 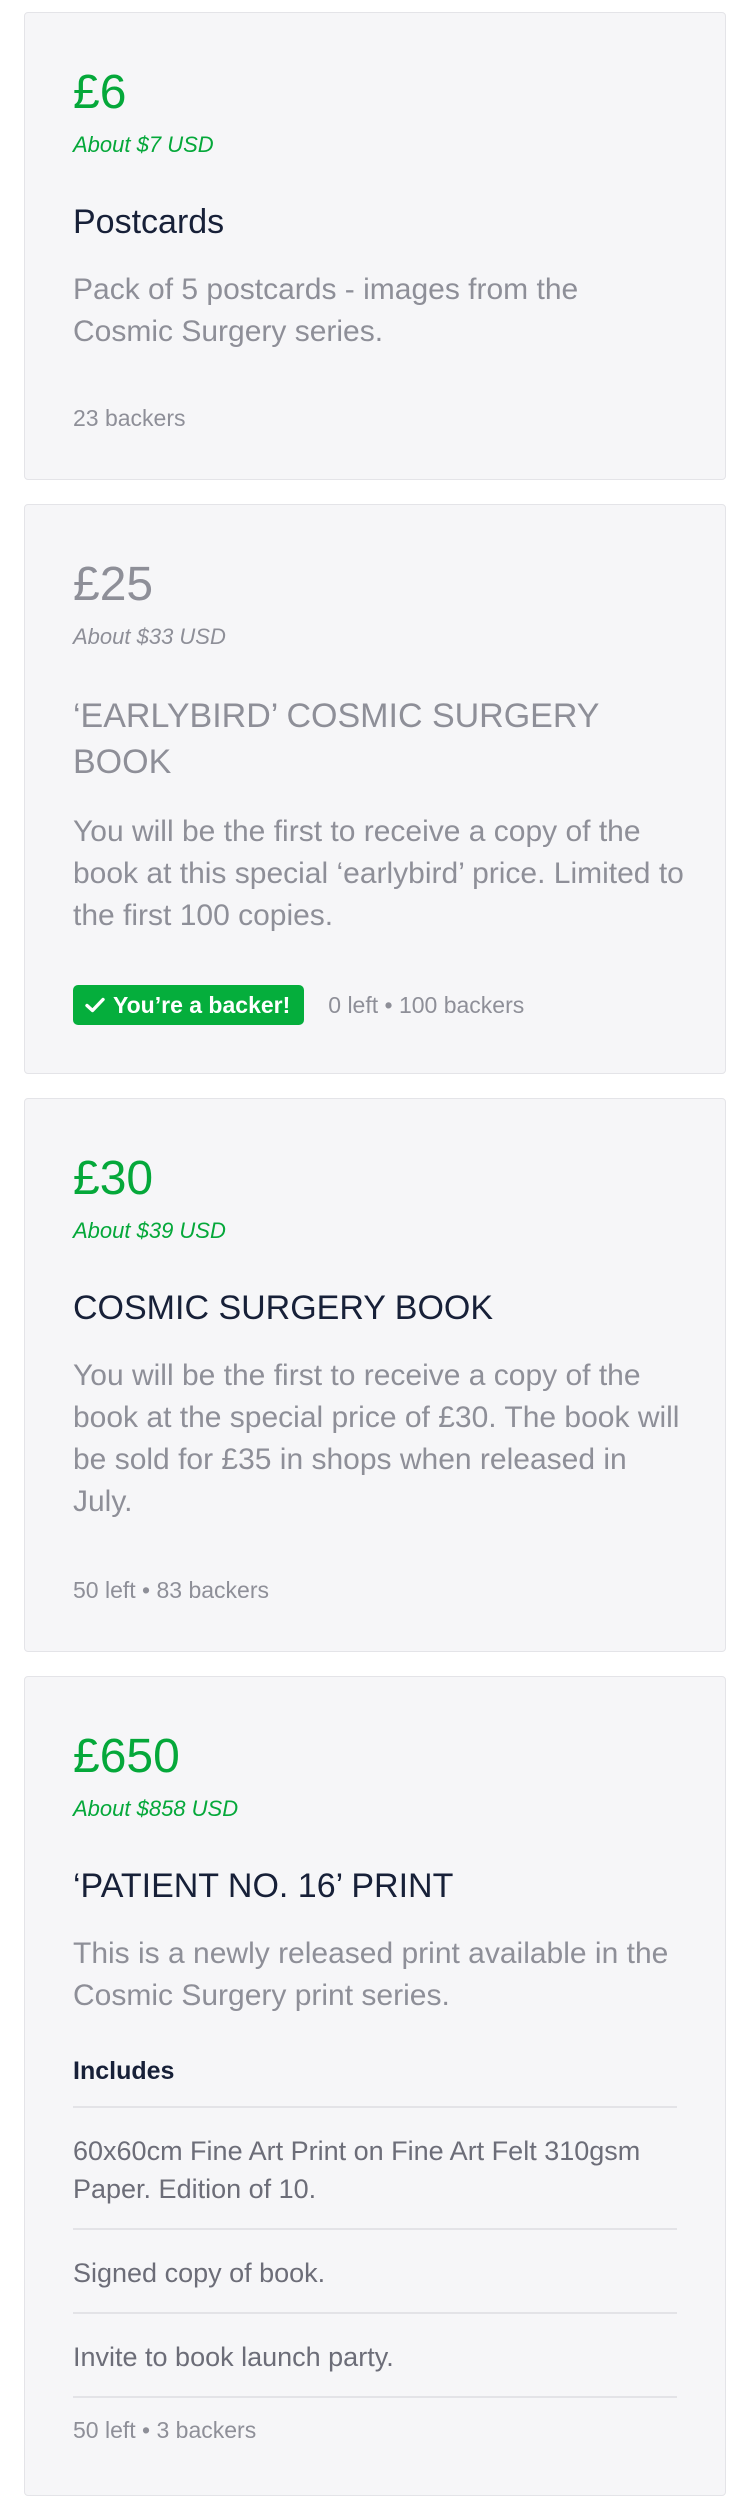 What do you see at coordinates (149, 222) in the screenshot?
I see `reward-title: Postcards` at bounding box center [149, 222].